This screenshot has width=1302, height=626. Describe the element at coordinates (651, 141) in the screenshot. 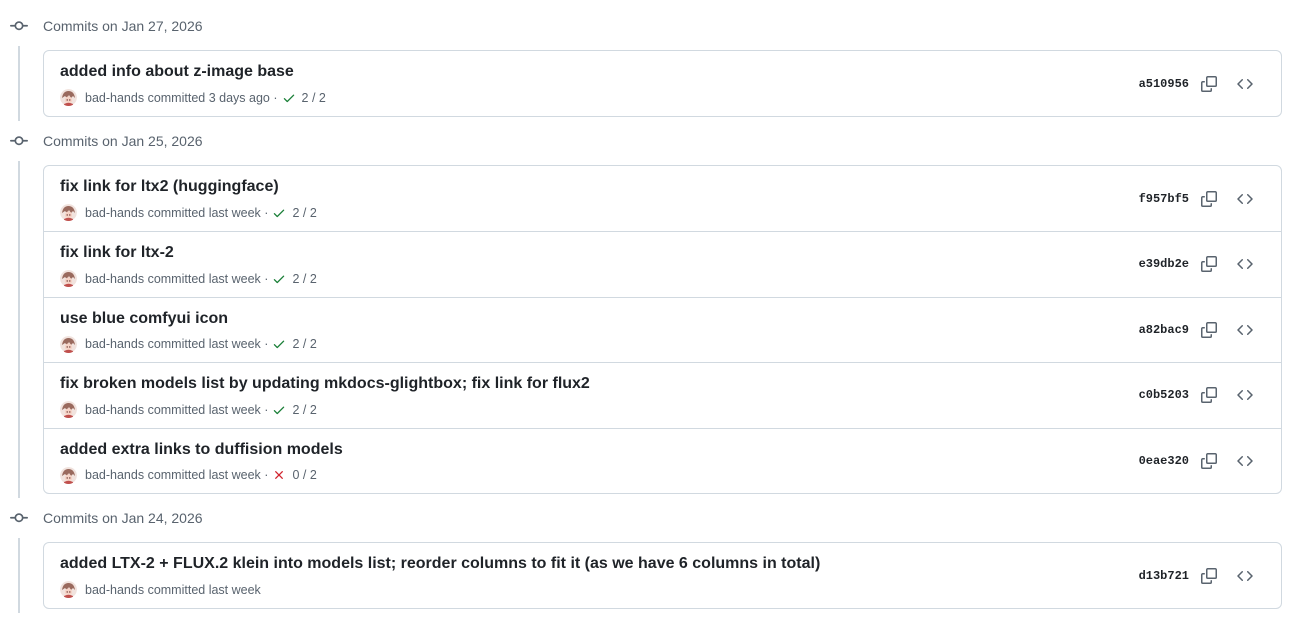

I see `commit-group-header: Commits on Jan 25, 2026` at that location.